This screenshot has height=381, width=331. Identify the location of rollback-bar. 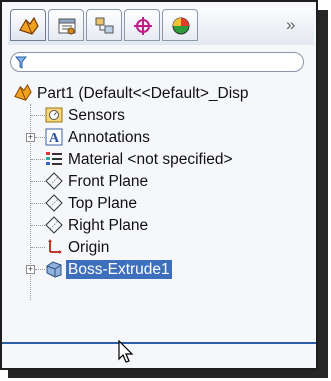
(159, 343).